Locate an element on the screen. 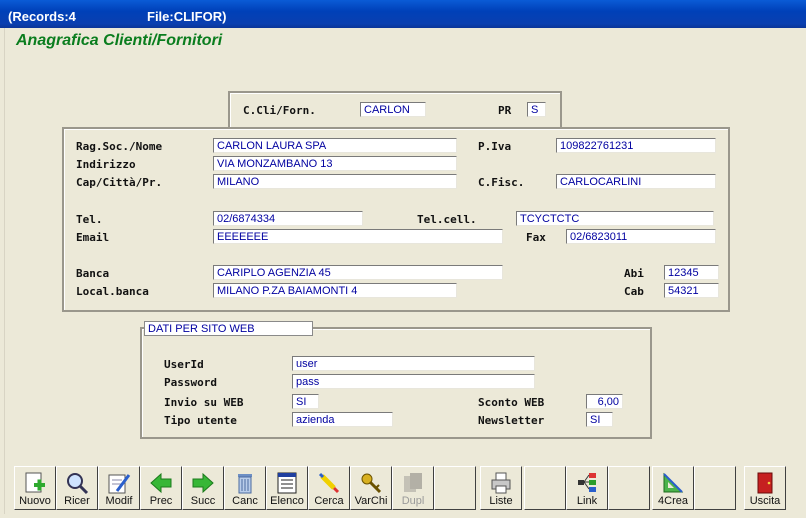 The width and height of the screenshot is (806, 518). cerca-label: Cerca is located at coordinates (329, 501).